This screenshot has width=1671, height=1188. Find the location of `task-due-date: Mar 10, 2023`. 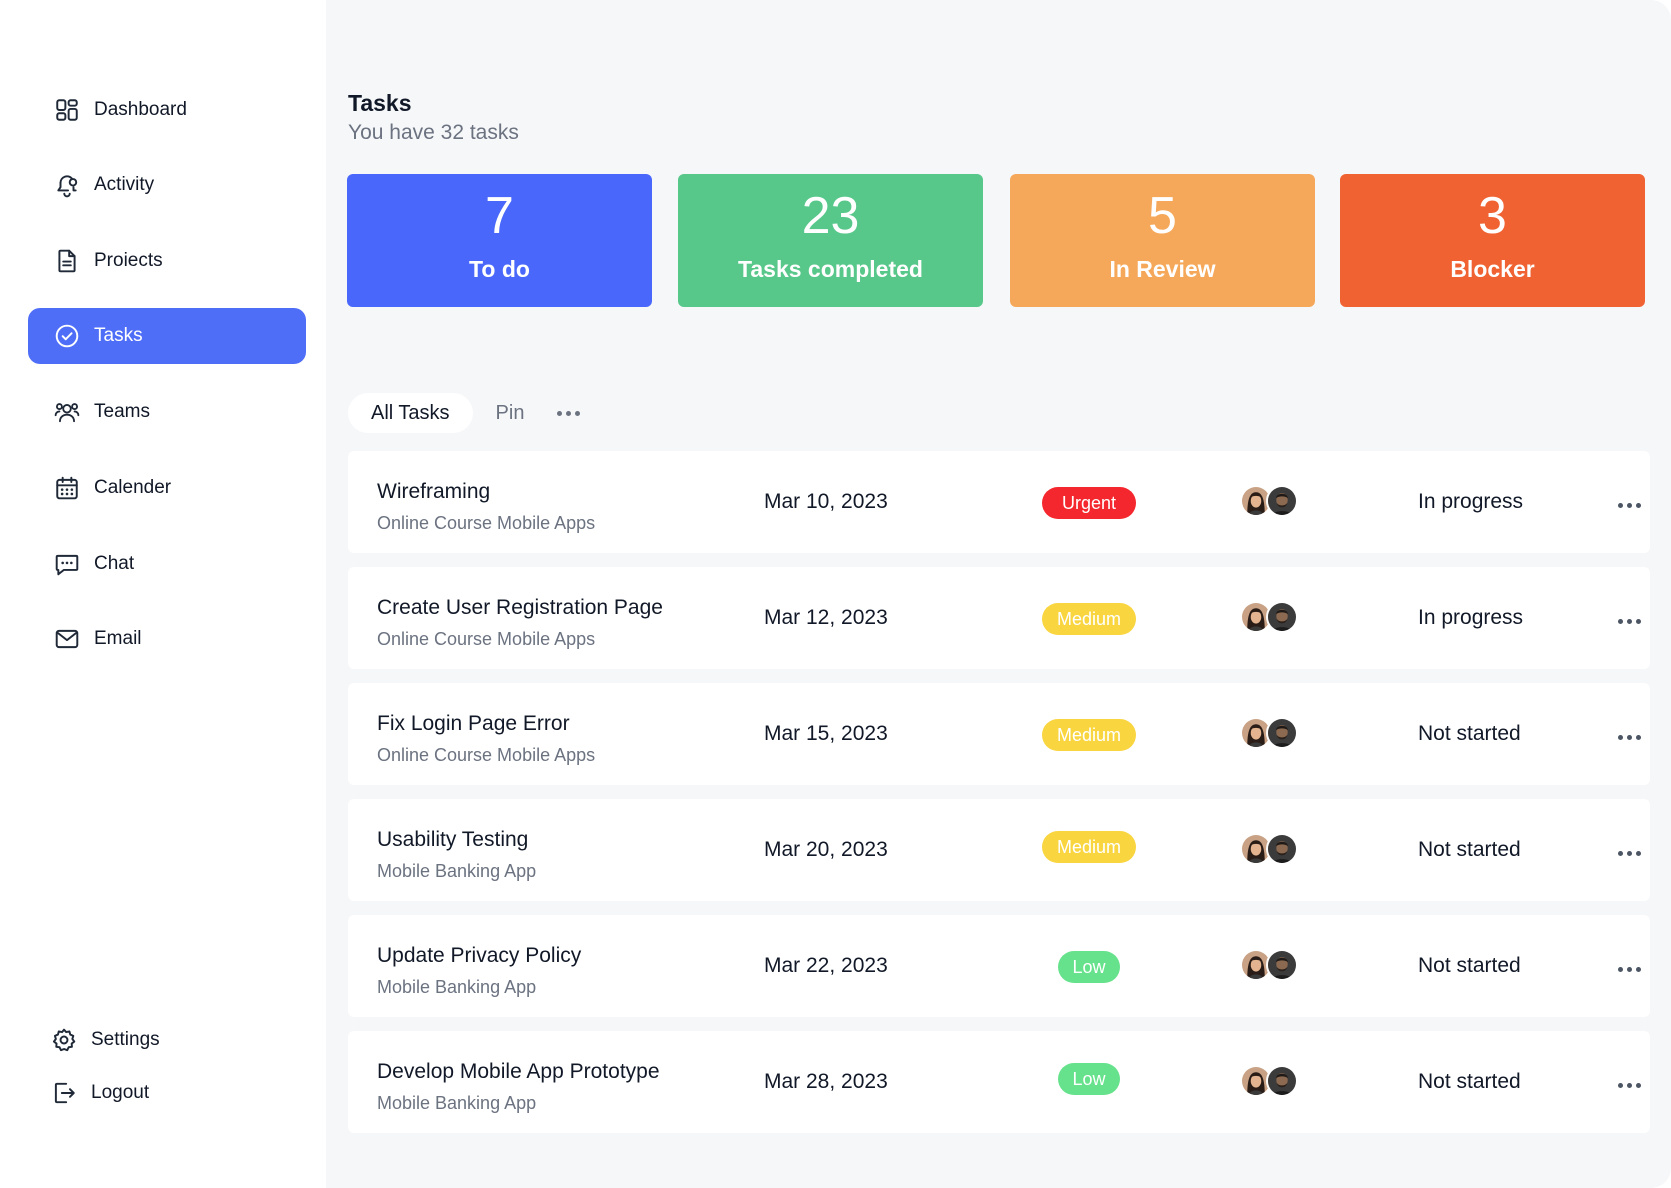

task-due-date: Mar 10, 2023 is located at coordinates (826, 501).